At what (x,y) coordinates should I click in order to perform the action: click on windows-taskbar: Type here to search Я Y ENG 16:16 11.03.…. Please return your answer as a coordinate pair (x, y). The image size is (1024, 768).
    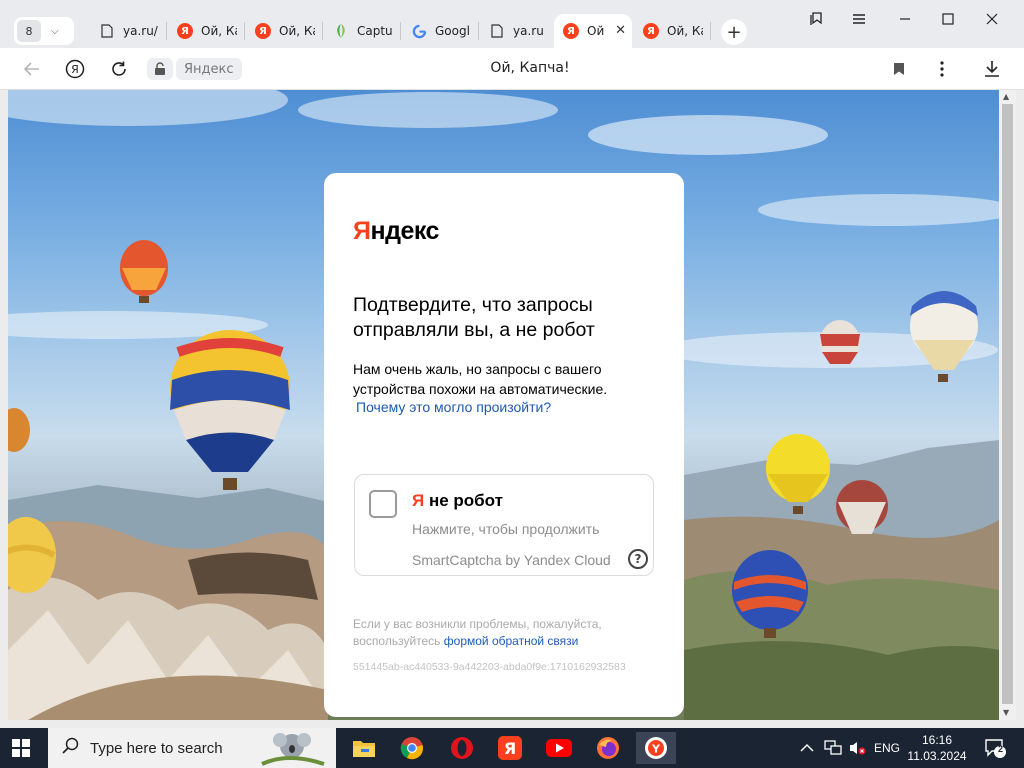
    Looking at the image, I should click on (512, 748).